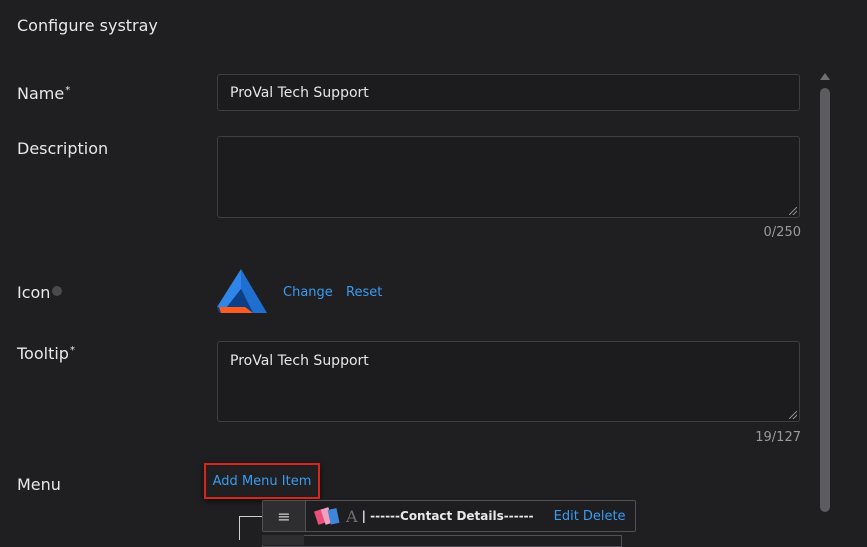 The width and height of the screenshot is (867, 547). Describe the element at coordinates (299, 93) in the screenshot. I see `name-input-value: ProVal Tech Support` at that location.